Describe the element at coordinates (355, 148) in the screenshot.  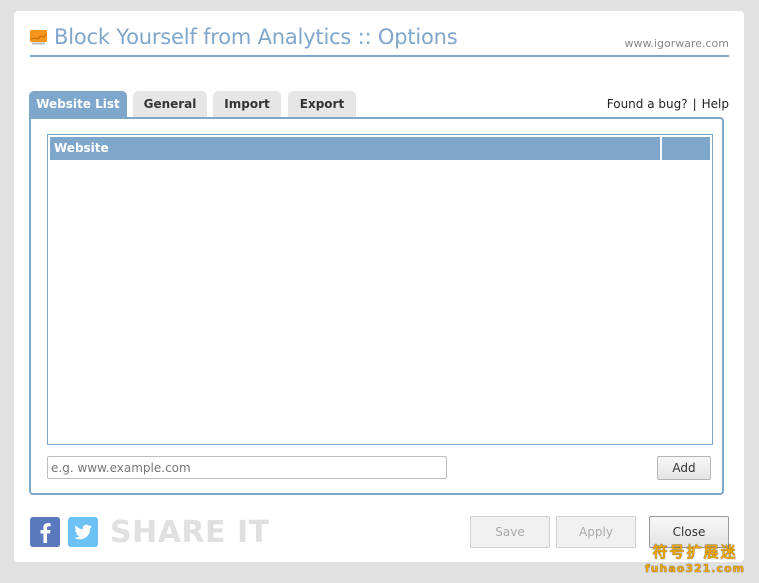
I see `column-header-website: Website` at that location.